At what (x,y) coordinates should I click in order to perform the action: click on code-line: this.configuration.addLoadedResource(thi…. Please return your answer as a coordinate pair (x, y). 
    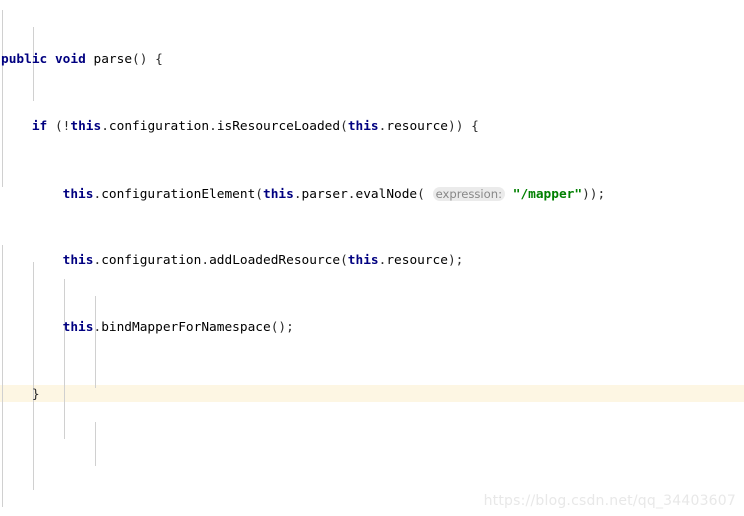
    Looking at the image, I should click on (263, 260).